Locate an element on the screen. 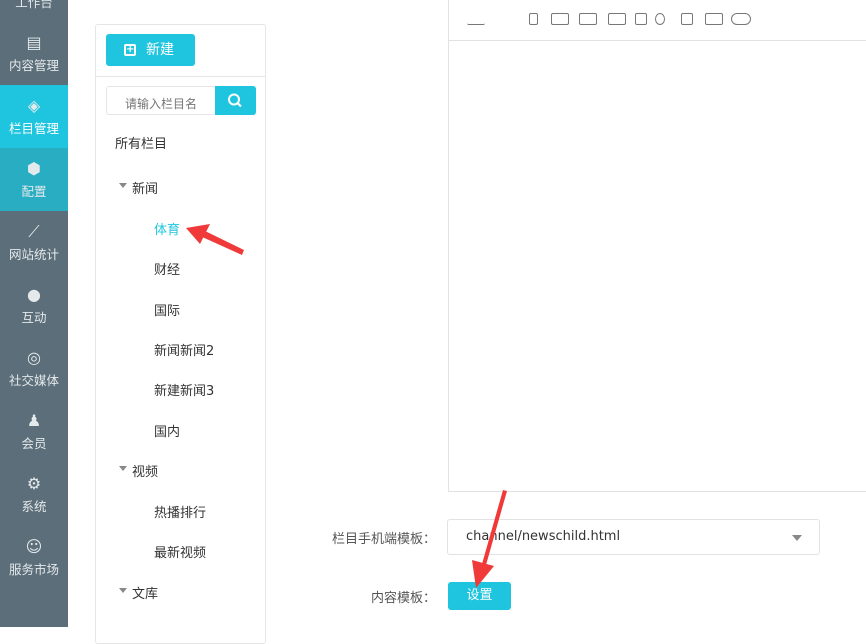  member-icon: ♟ is located at coordinates (34, 420).